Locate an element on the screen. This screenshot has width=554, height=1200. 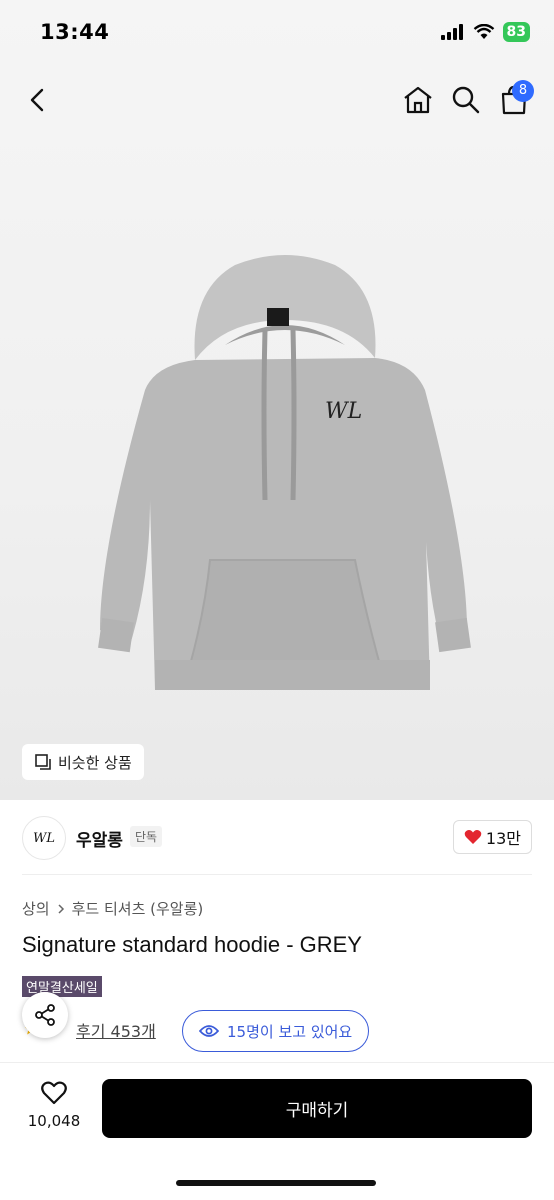
status-time: 13:44 is located at coordinates (75, 32).